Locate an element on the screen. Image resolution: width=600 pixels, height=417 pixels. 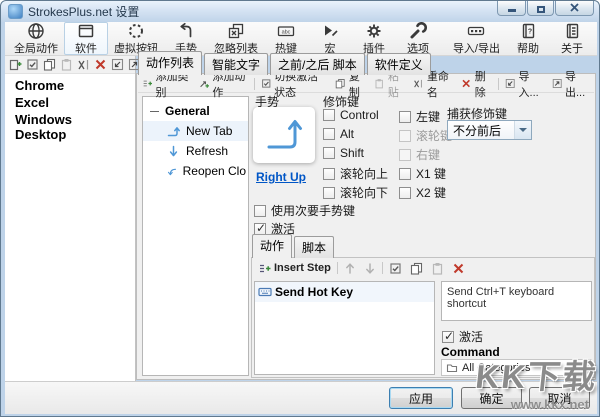
up-arrow-icon is located at coordinates (349, 268).